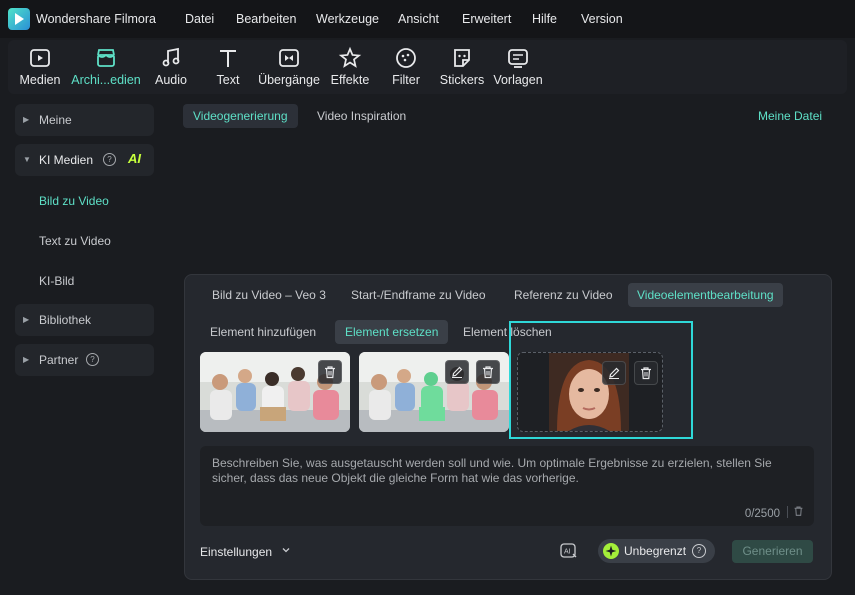  I want to click on char-counter: 0/2500, so click(762, 514).